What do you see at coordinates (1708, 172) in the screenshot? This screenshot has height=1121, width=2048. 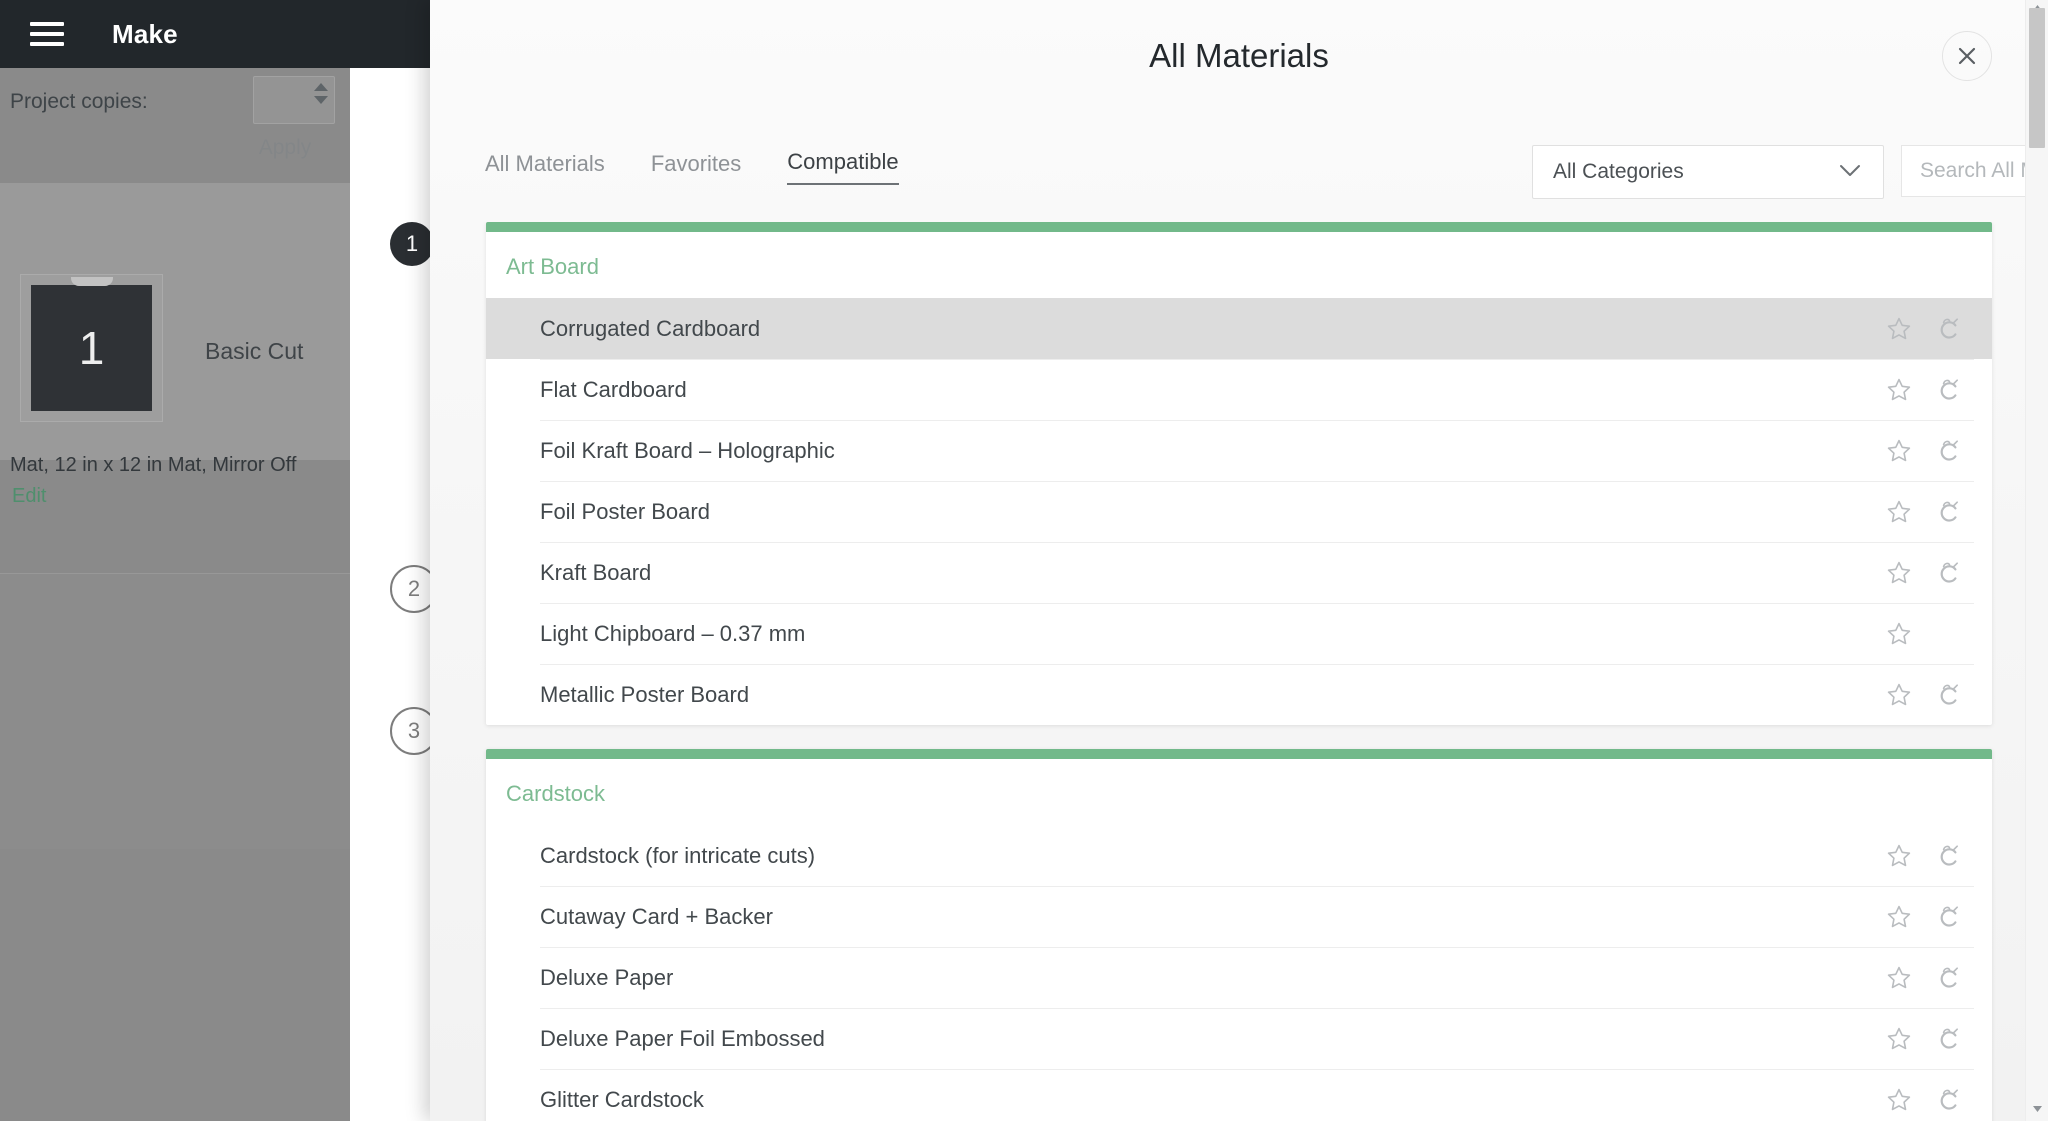 I see `category-filter-select: All Categories` at bounding box center [1708, 172].